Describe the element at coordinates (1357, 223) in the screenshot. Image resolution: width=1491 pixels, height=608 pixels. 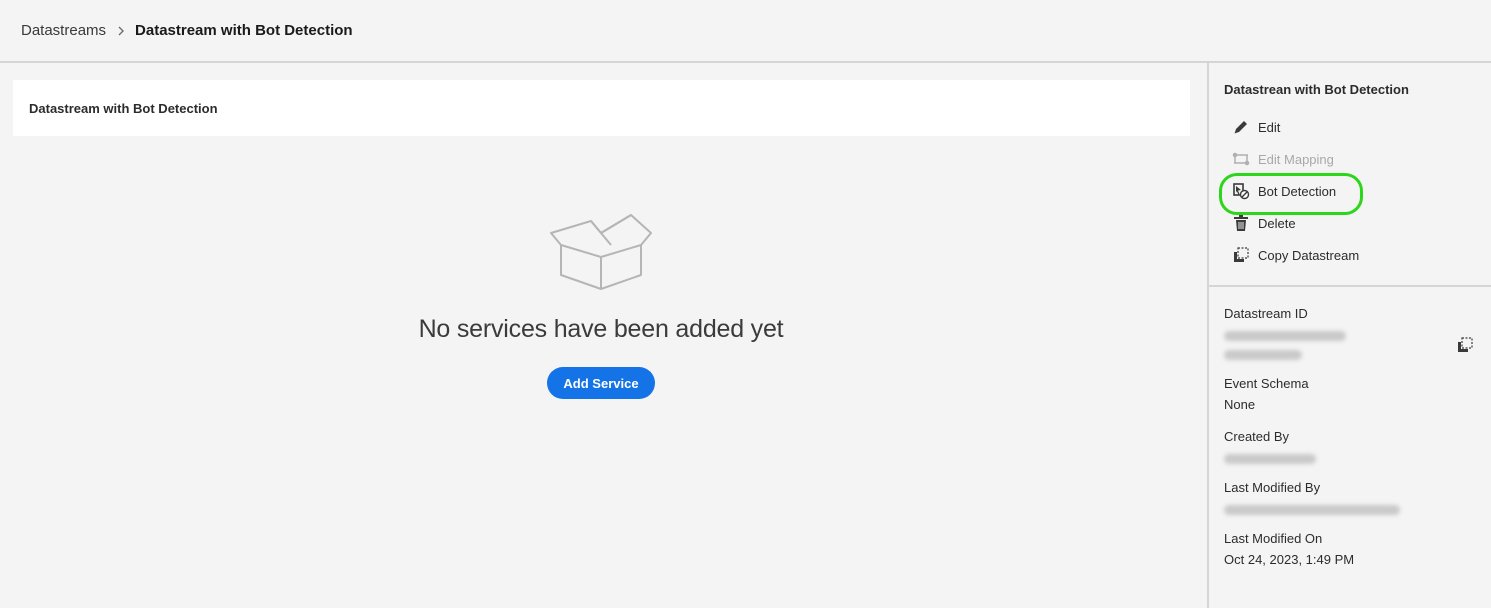
I see `delete-action: Delete` at that location.